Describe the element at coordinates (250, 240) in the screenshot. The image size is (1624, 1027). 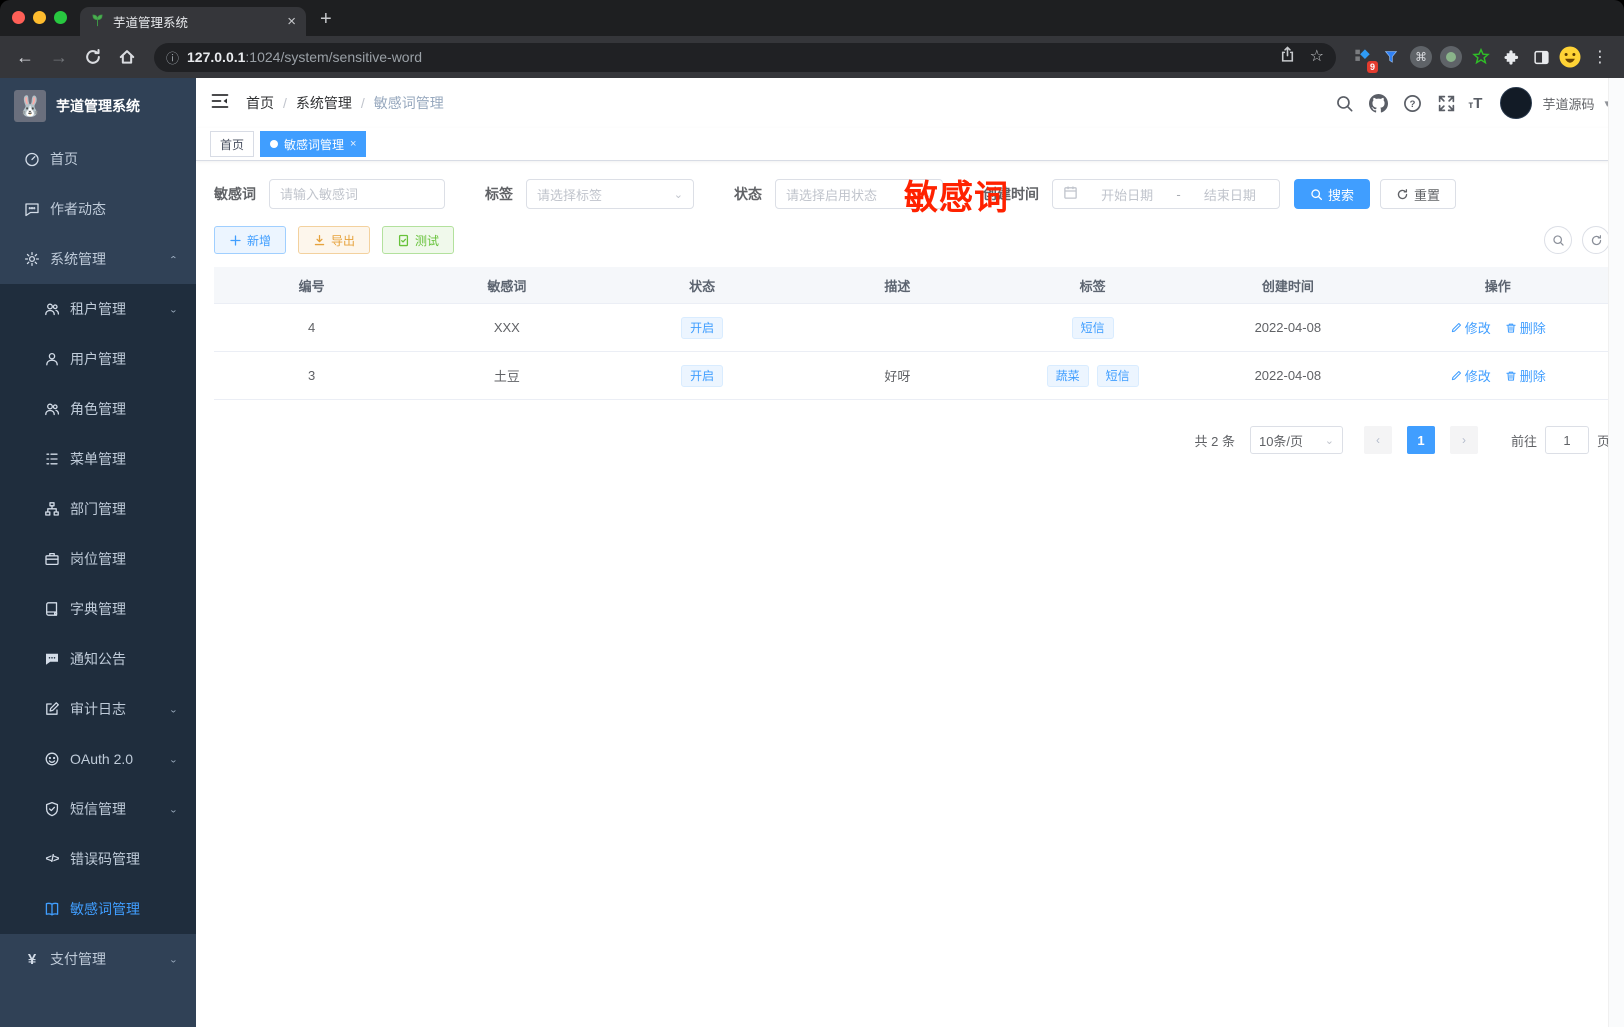
I see `add-button: 新增` at that location.